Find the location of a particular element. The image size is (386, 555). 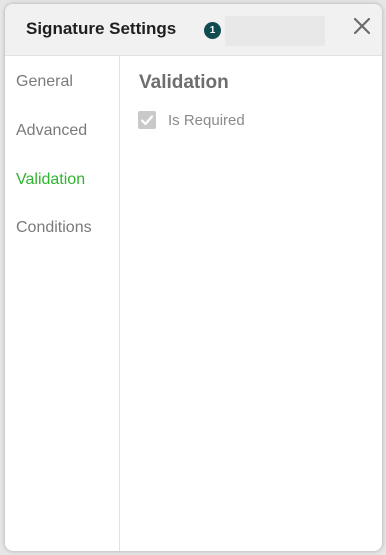

obscured-field is located at coordinates (275, 31).